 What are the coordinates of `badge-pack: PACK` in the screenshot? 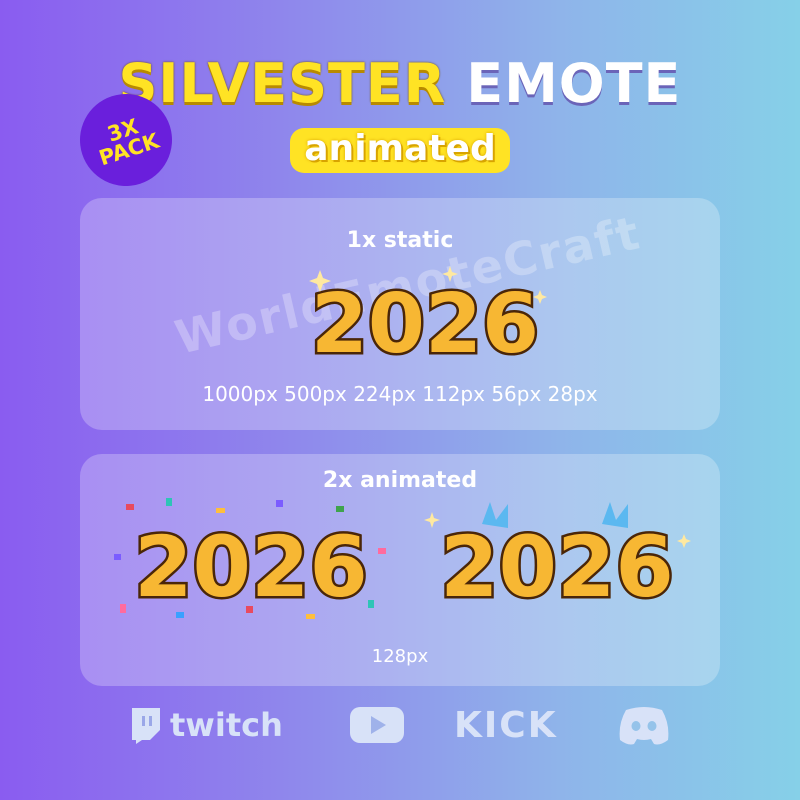 It's located at (129, 149).